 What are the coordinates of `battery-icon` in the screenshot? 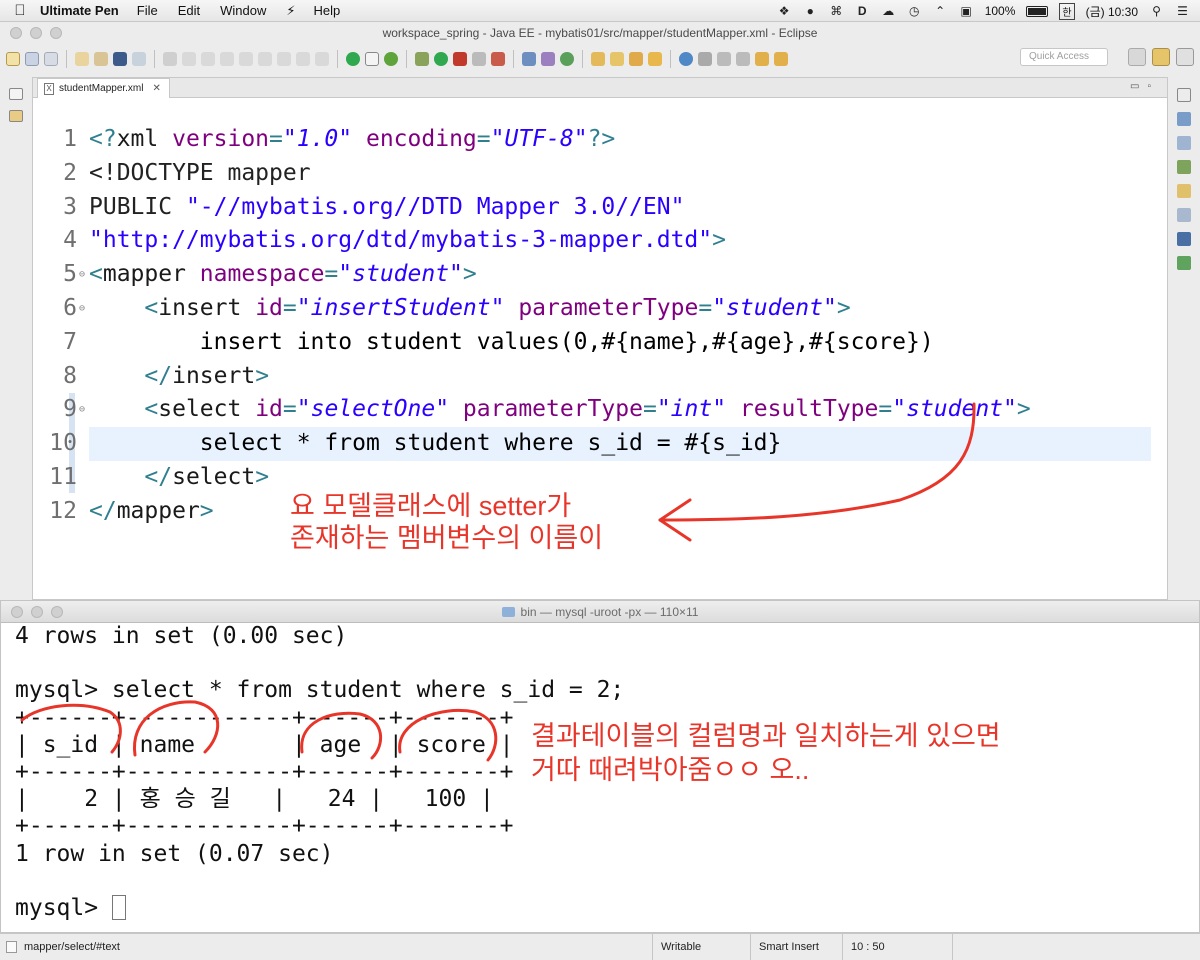 It's located at (1037, 11).